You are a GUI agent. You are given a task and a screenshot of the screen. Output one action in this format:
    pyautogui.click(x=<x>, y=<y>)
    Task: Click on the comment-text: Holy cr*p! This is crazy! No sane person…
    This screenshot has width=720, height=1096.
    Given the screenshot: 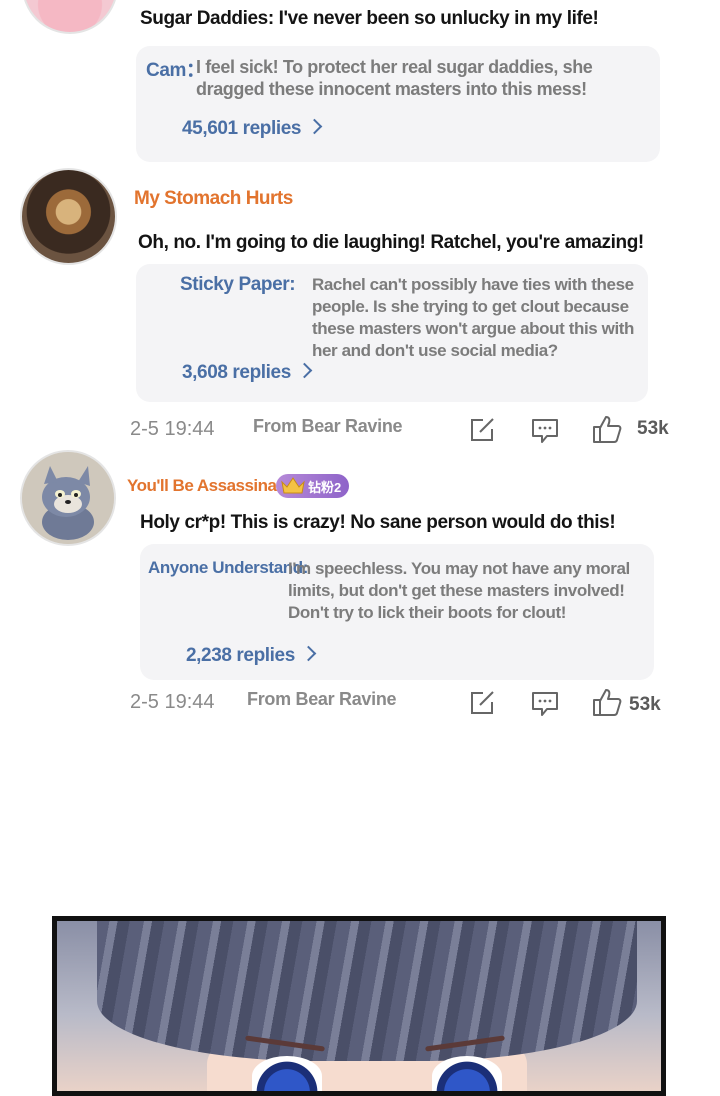 What is the action you would take?
    pyautogui.click(x=378, y=522)
    